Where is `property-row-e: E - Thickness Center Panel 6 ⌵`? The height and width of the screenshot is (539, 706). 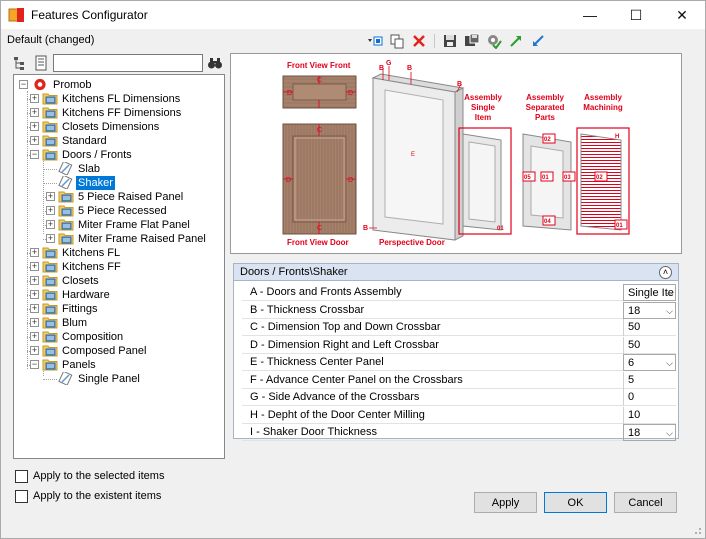 property-row-e: E - Thickness Center Panel 6 ⌵ is located at coordinates (459, 362).